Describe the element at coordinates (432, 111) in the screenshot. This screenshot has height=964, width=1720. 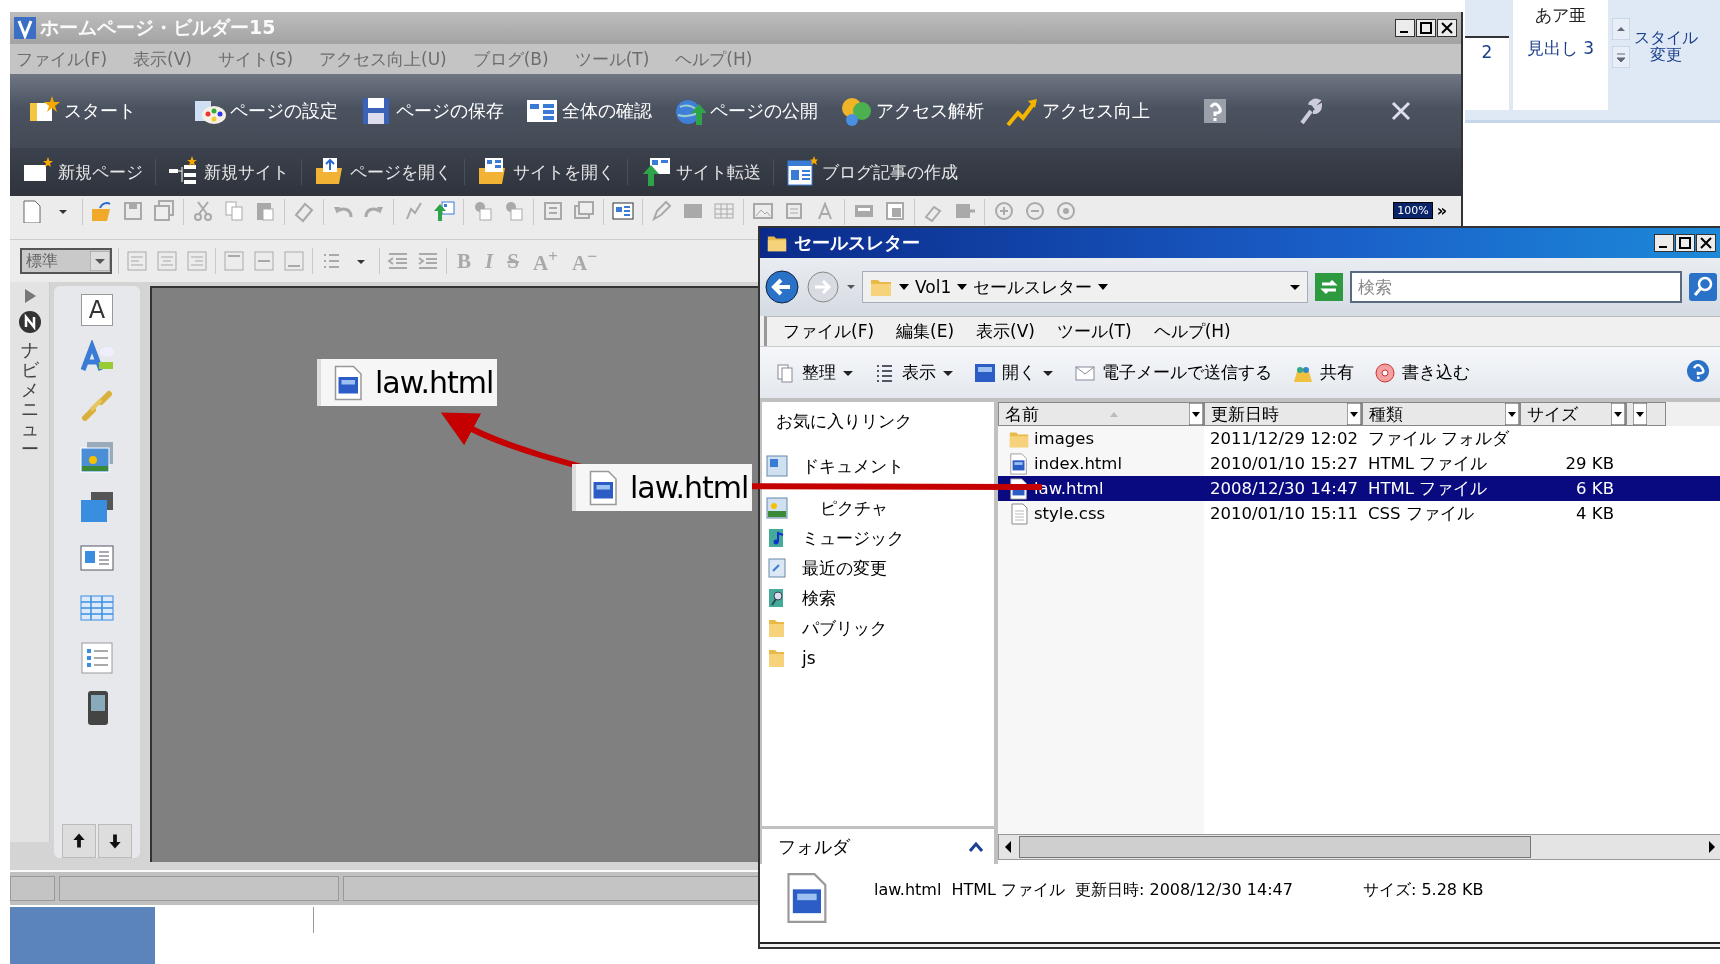
I see `toolbar-button: ページの保存` at that location.